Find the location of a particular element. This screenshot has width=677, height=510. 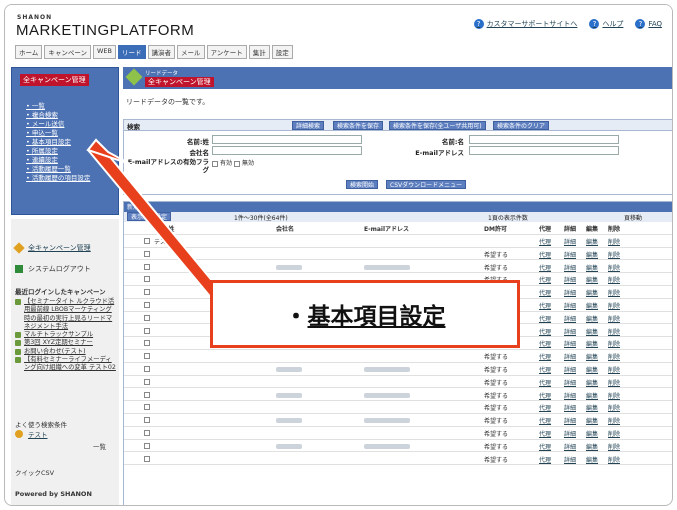

callout-arrow is located at coordinates (158, 223).